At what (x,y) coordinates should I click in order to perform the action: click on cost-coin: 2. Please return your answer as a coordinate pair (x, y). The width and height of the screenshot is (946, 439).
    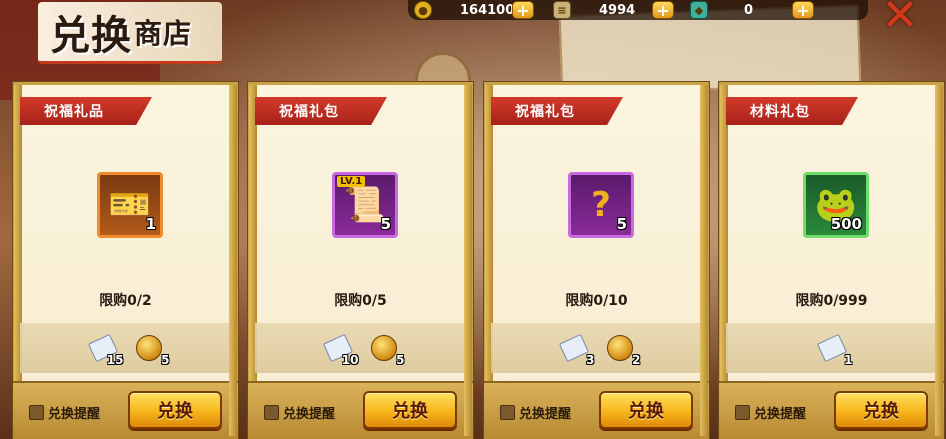
    Looking at the image, I should click on (622, 349).